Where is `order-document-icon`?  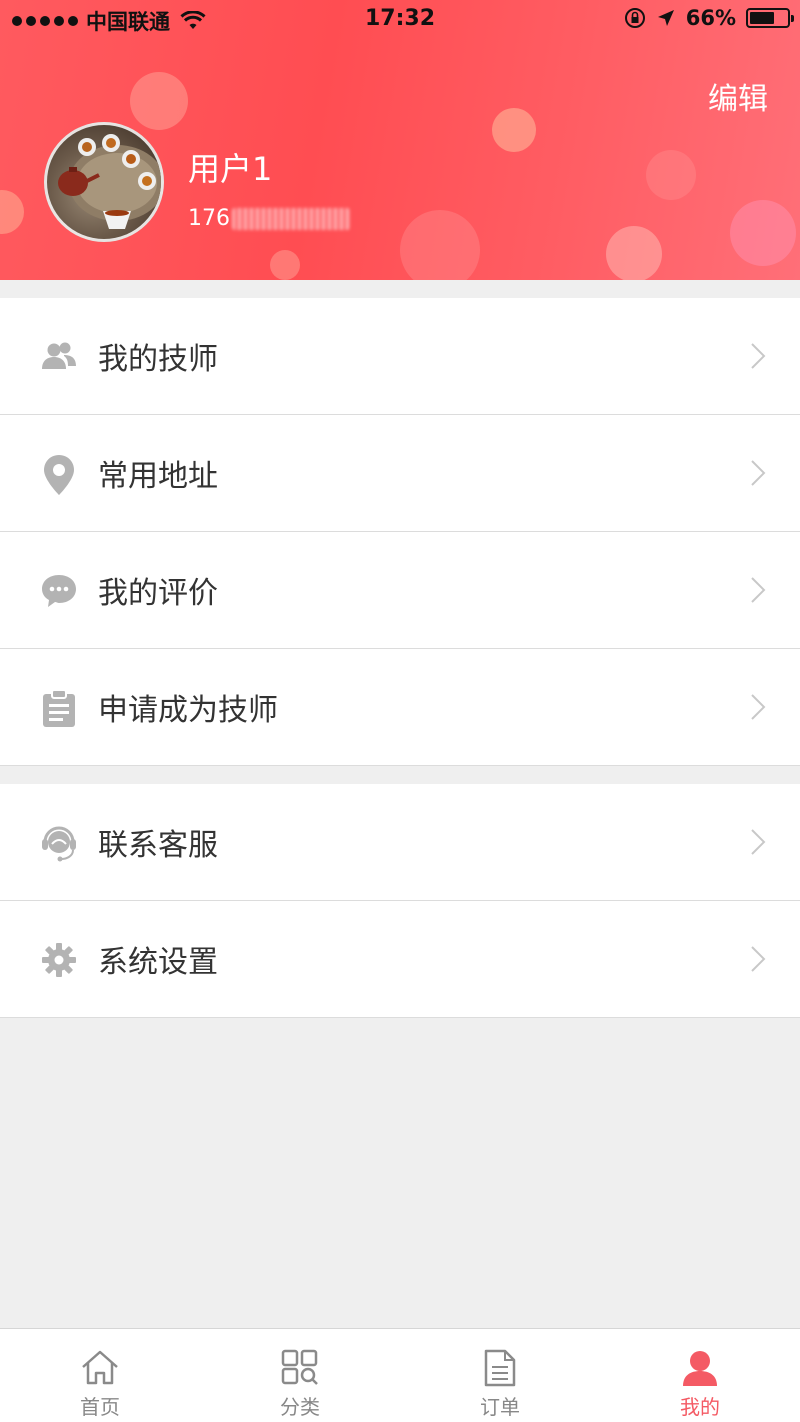 order-document-icon is located at coordinates (500, 1368).